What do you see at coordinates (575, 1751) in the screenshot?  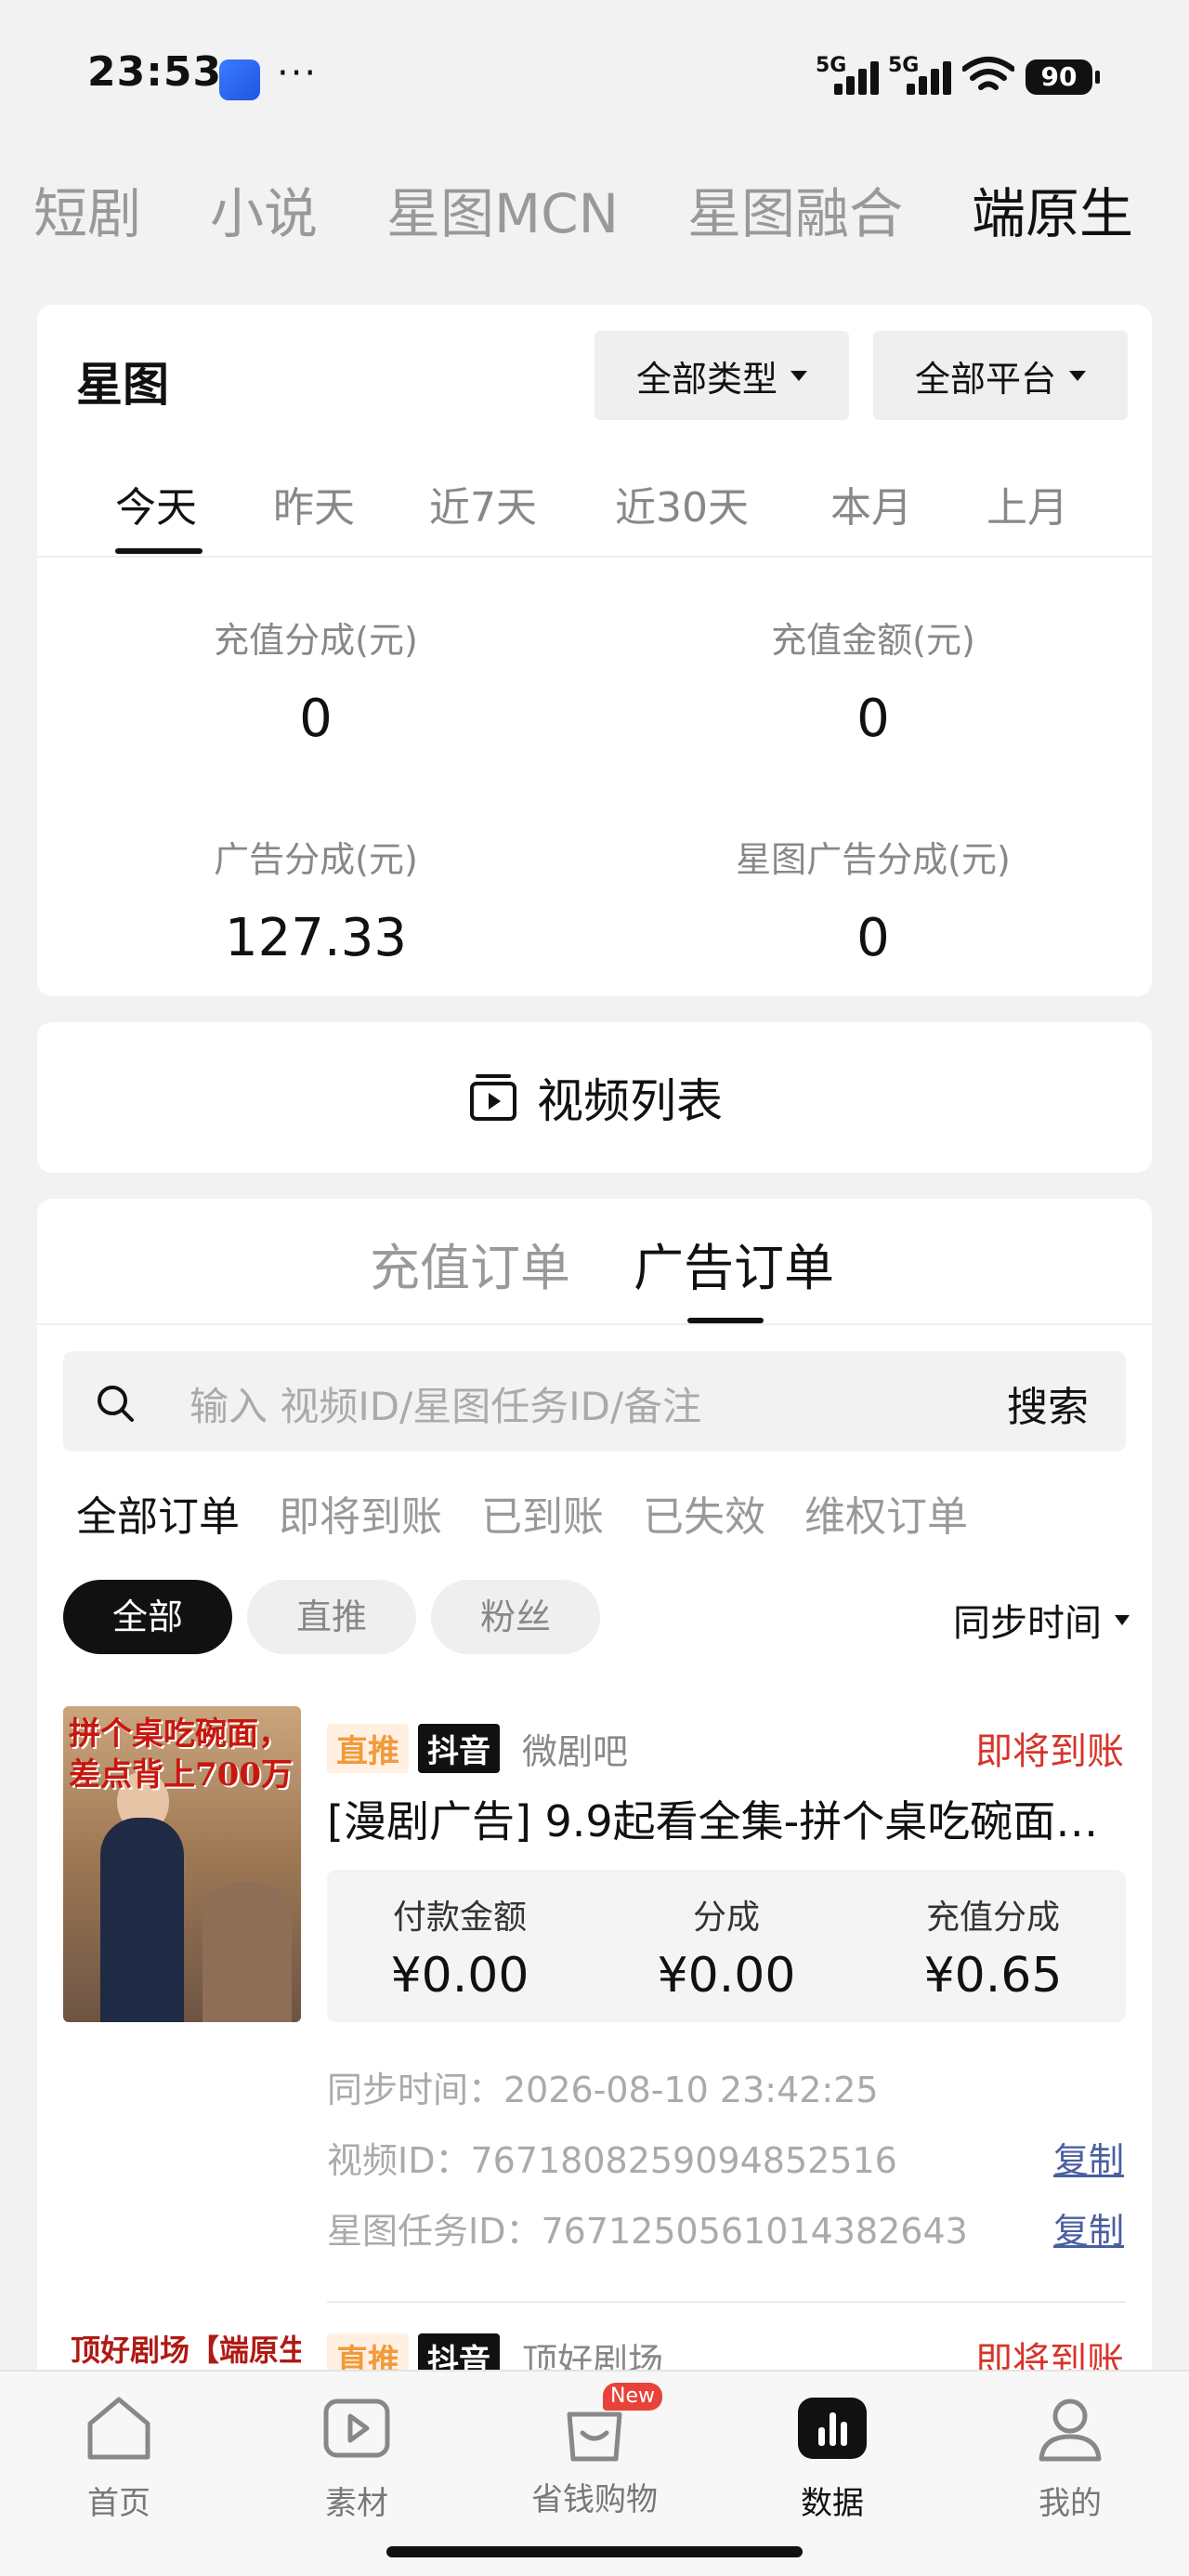 I see `order-source: 微剧吧` at bounding box center [575, 1751].